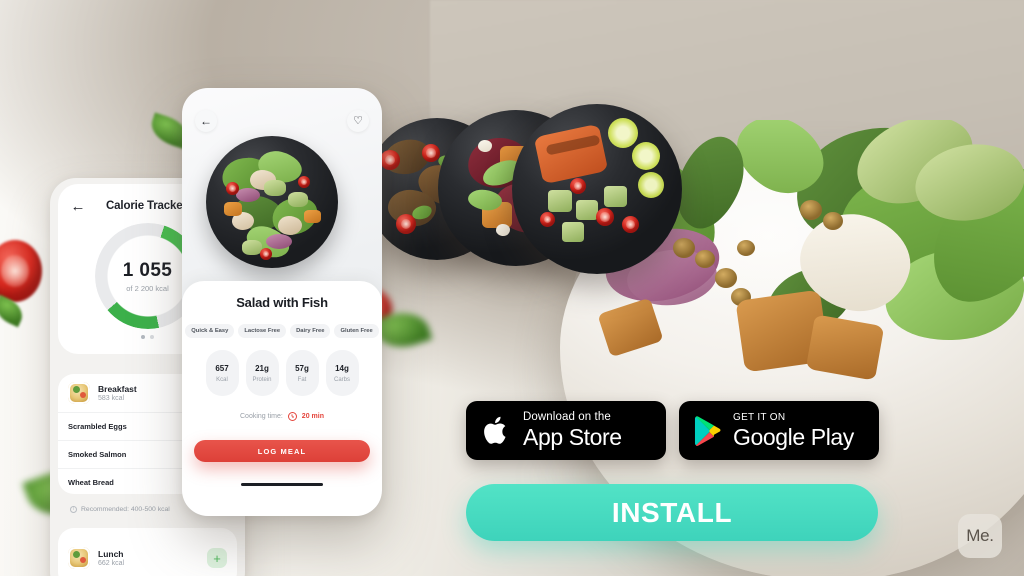  I want to click on add-meal-button: +, so click(217, 558).